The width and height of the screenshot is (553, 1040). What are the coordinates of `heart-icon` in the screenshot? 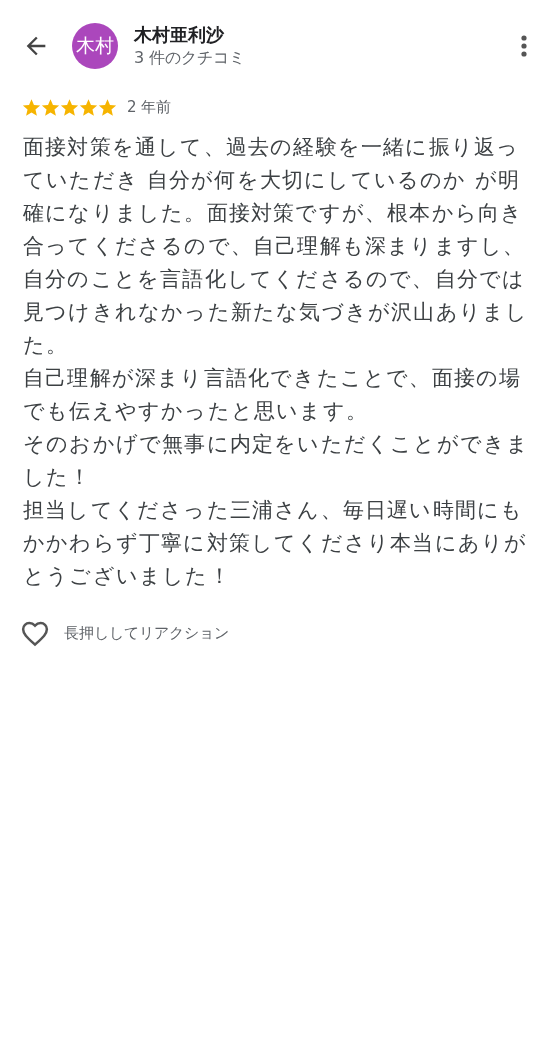 It's located at (35, 633).